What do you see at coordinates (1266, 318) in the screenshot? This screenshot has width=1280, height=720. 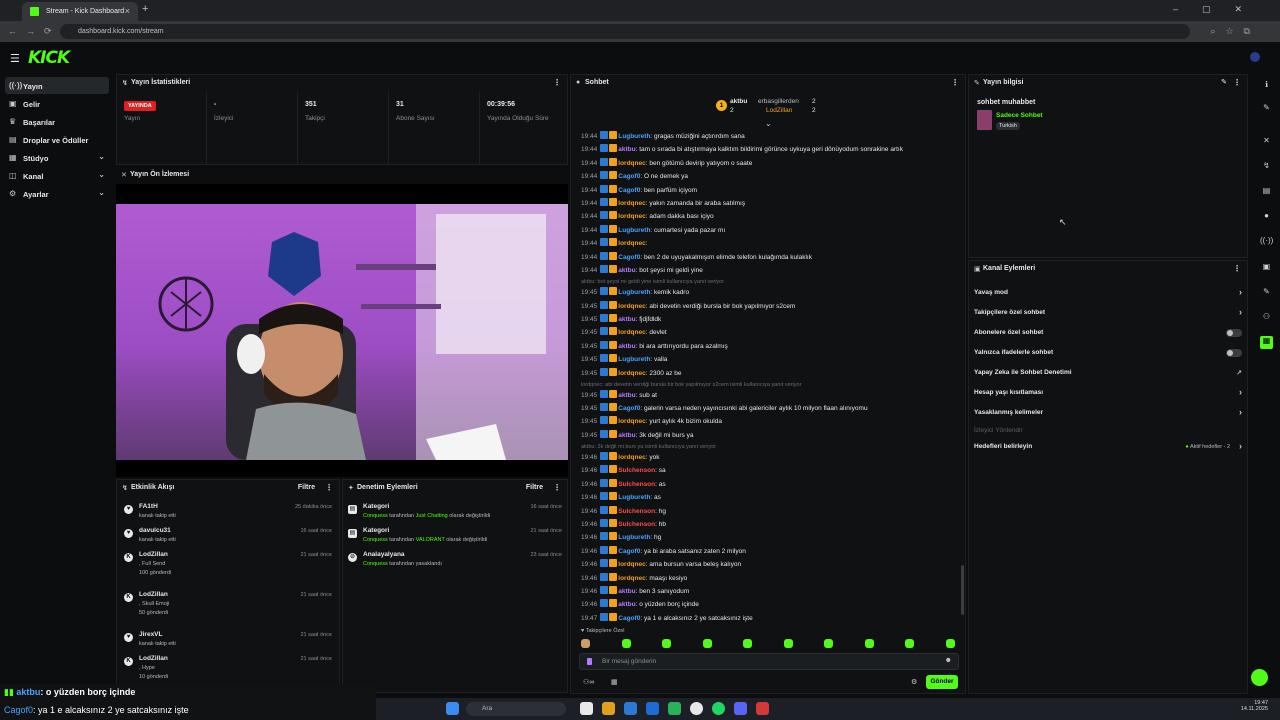 I see `users-rail-icon: ⚇` at bounding box center [1266, 318].